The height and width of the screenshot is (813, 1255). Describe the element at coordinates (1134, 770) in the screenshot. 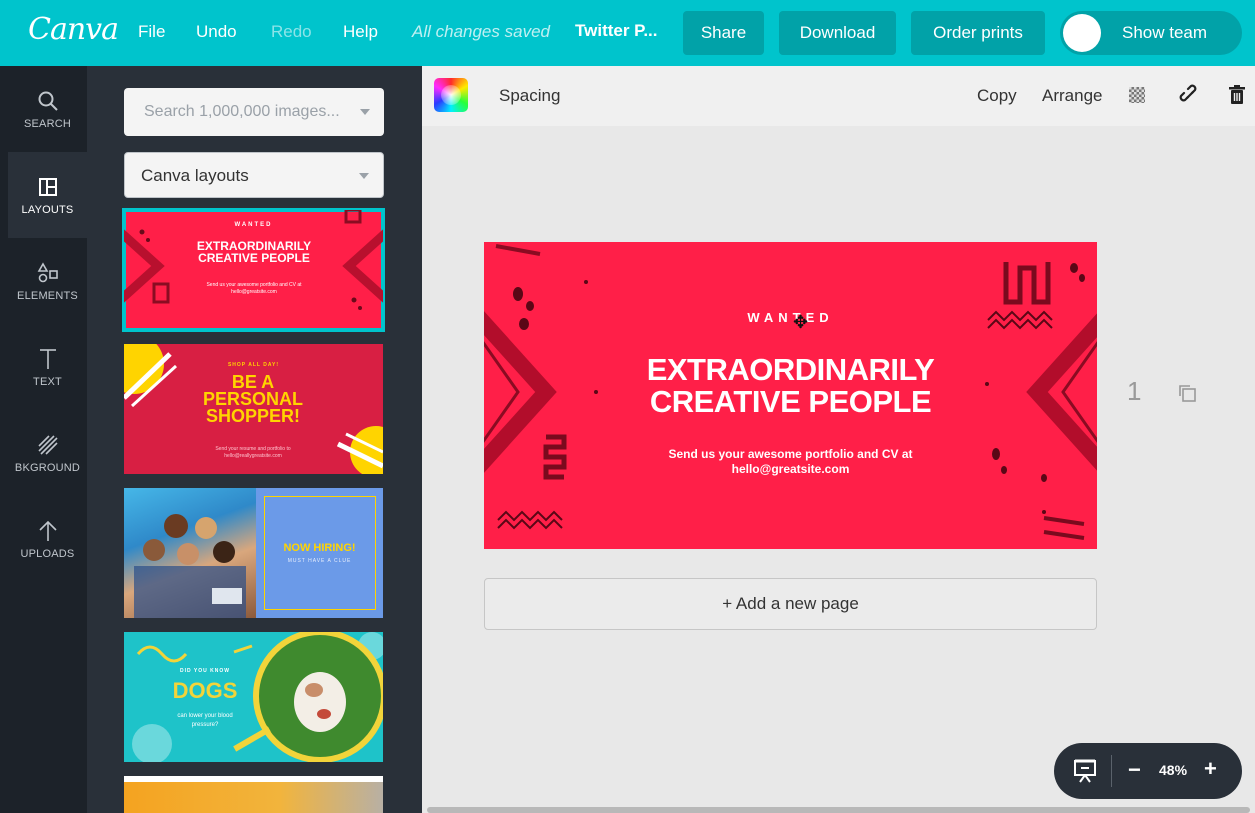

I see `zoom-out-button: −` at that location.